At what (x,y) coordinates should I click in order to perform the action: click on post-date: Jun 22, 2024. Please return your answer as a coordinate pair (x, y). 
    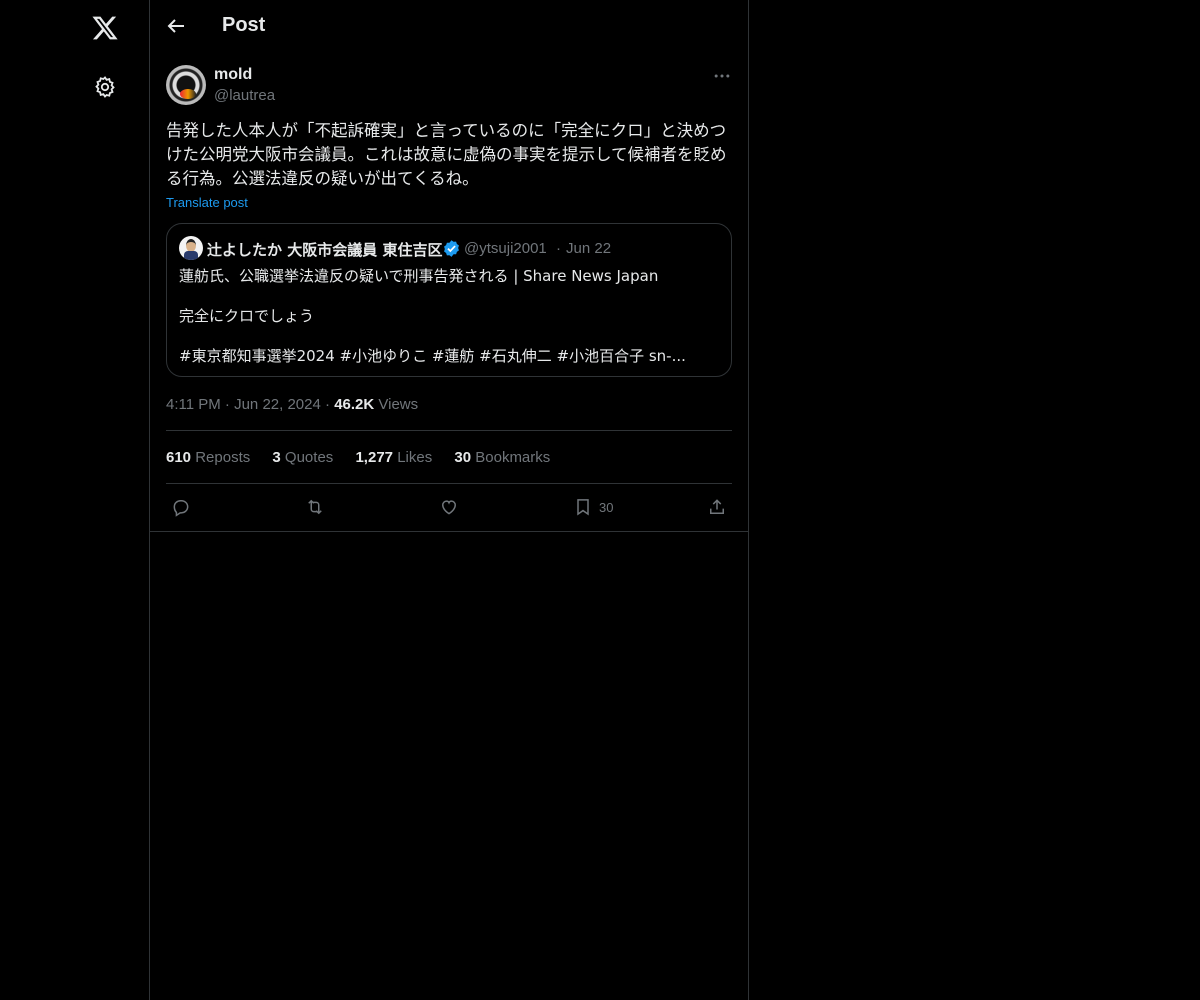
    Looking at the image, I should click on (277, 404).